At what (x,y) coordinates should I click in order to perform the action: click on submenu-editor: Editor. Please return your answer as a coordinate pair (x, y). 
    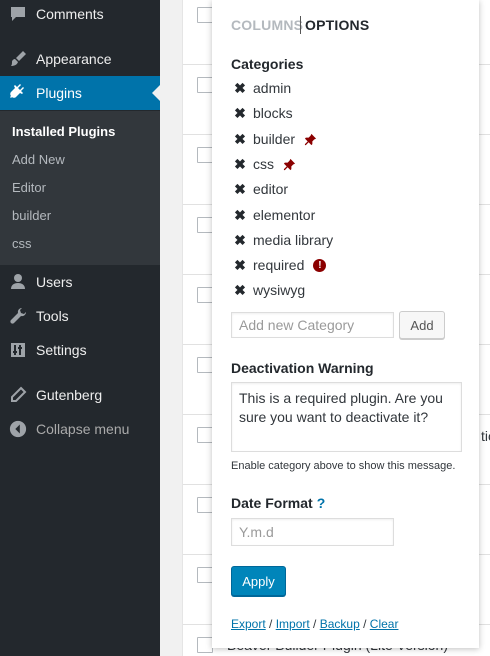
    Looking at the image, I should click on (29, 187).